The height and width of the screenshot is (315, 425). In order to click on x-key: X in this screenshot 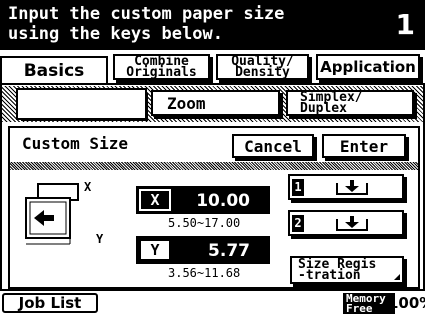, I will do `click(155, 200)`.